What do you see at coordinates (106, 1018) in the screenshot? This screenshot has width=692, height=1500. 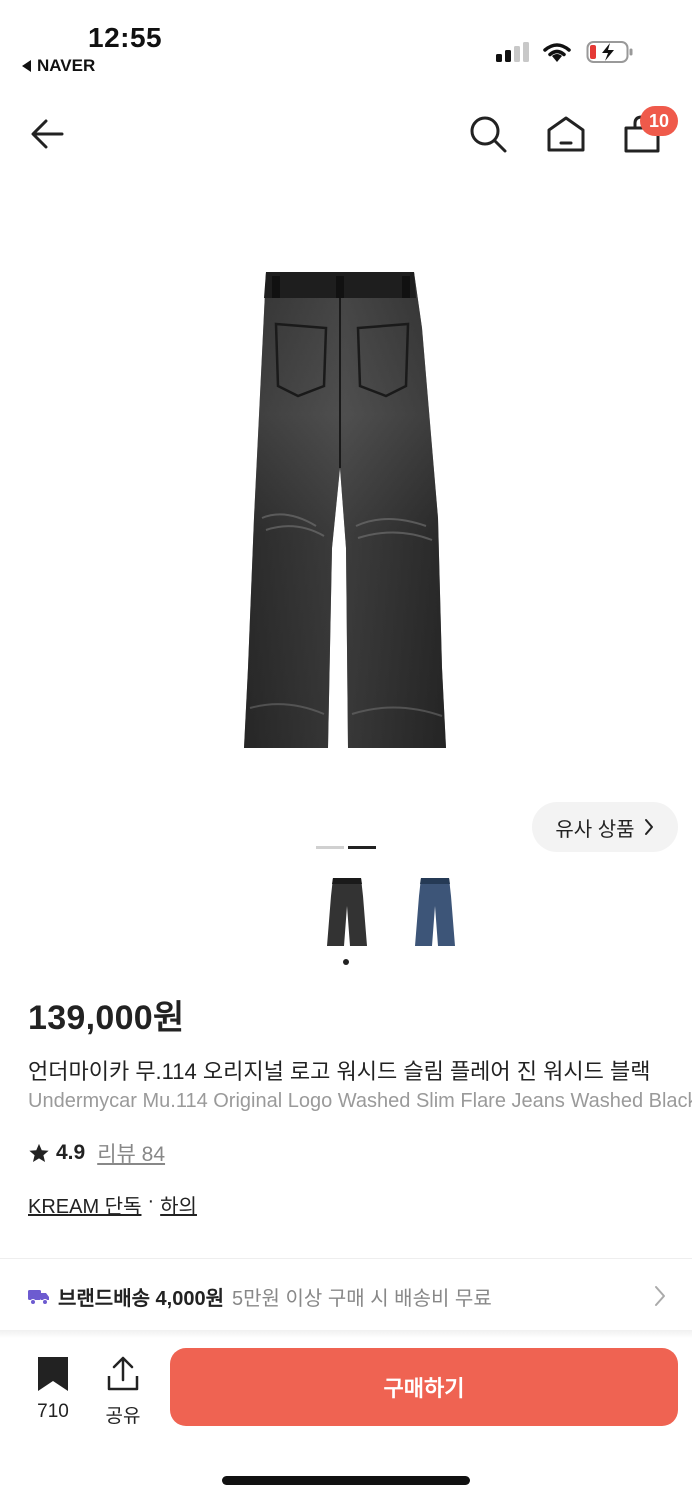 I see `product-price: 139,000원` at bounding box center [106, 1018].